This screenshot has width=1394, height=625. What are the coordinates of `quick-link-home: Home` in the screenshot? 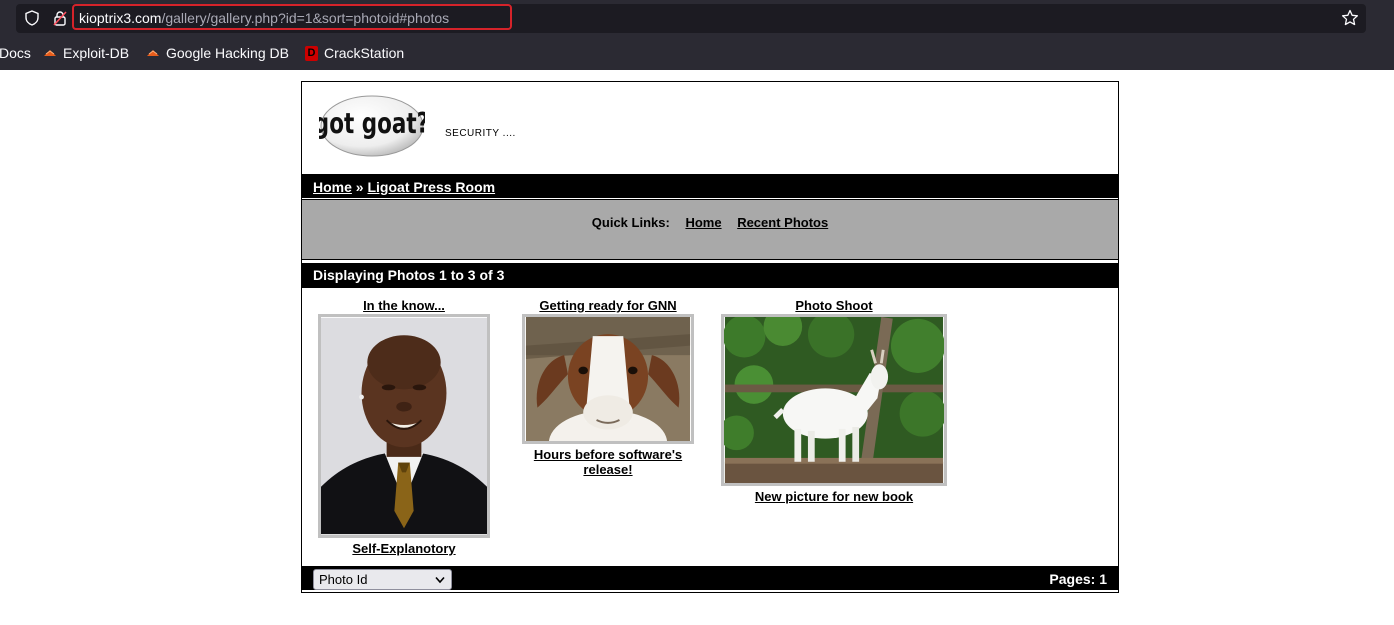 It's located at (703, 222).